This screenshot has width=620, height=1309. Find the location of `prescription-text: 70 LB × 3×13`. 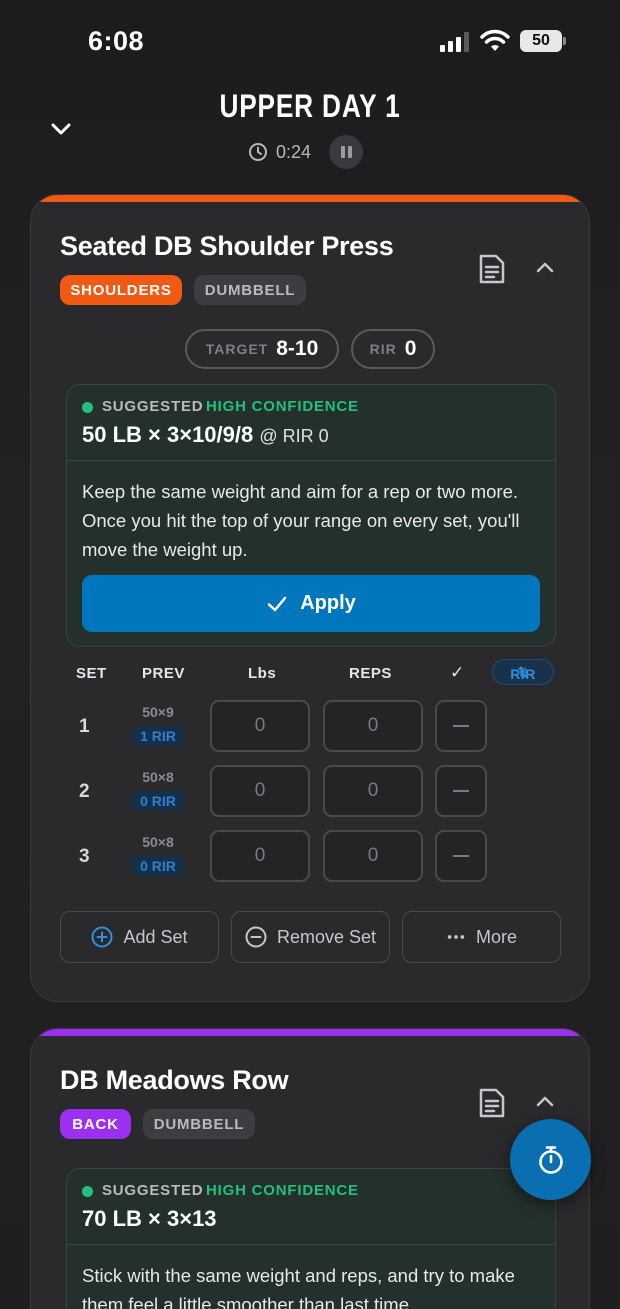

prescription-text: 70 LB × 3×13 is located at coordinates (149, 1218).